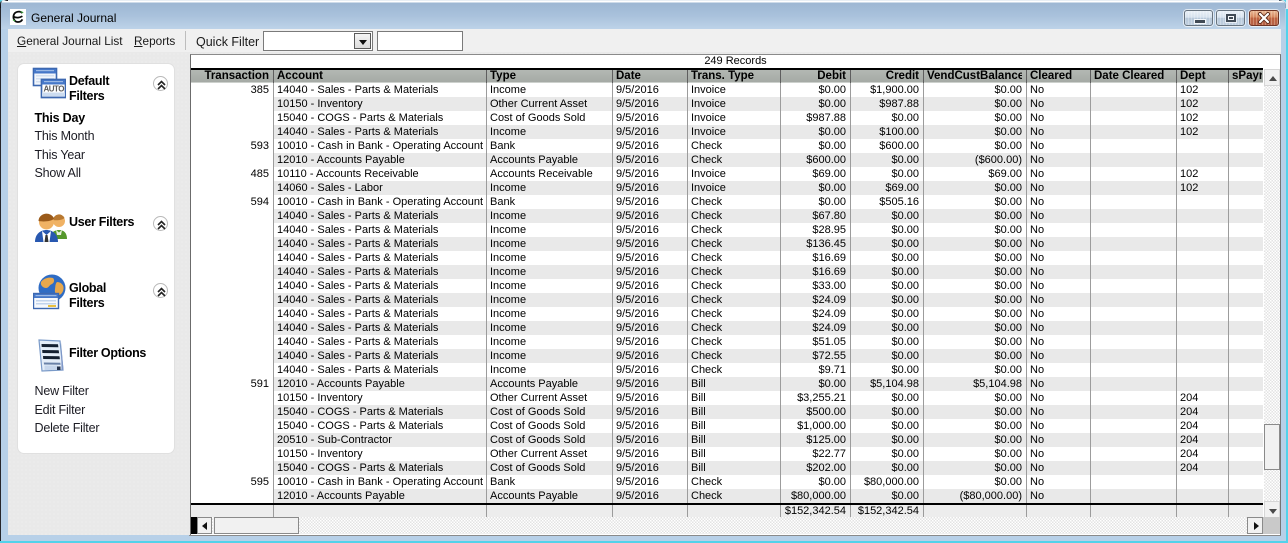 This screenshot has width=1288, height=543. I want to click on svg-text: AUTO, so click(54, 89).